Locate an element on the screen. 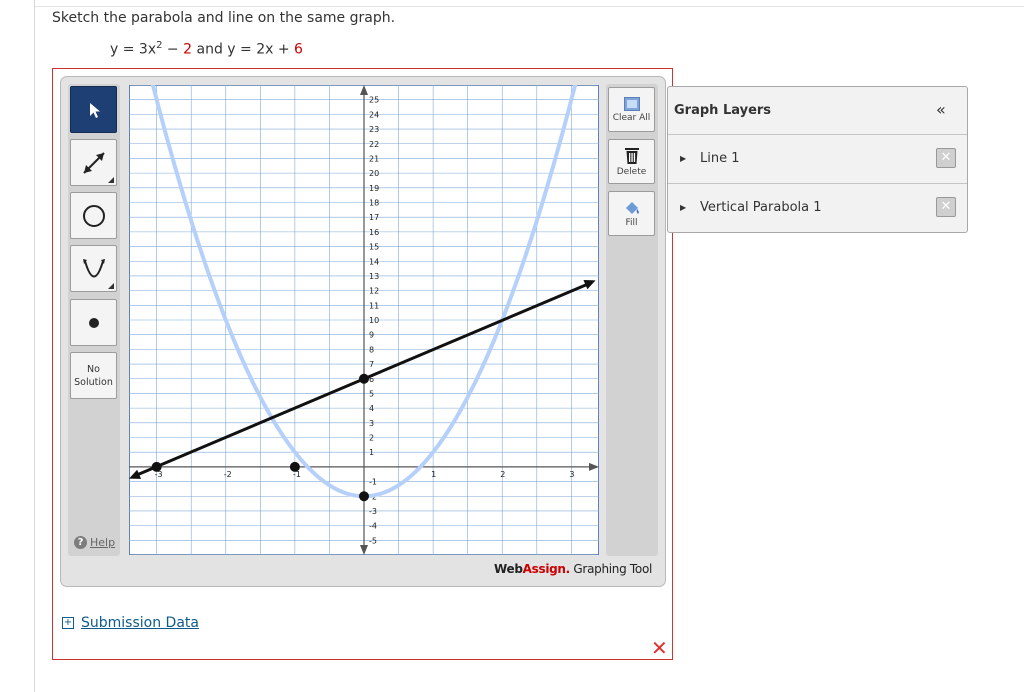  x-tick-label: -2 is located at coordinates (228, 474).